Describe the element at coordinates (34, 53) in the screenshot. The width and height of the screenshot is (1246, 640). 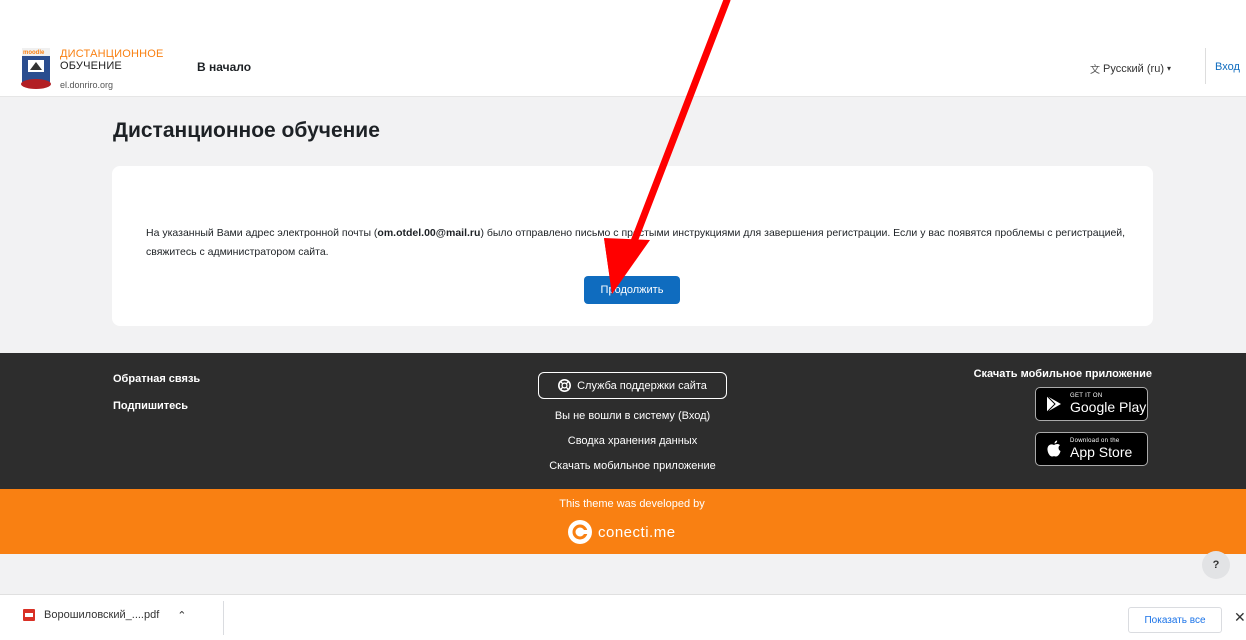
I see `logo-badge-text: moodle` at that location.